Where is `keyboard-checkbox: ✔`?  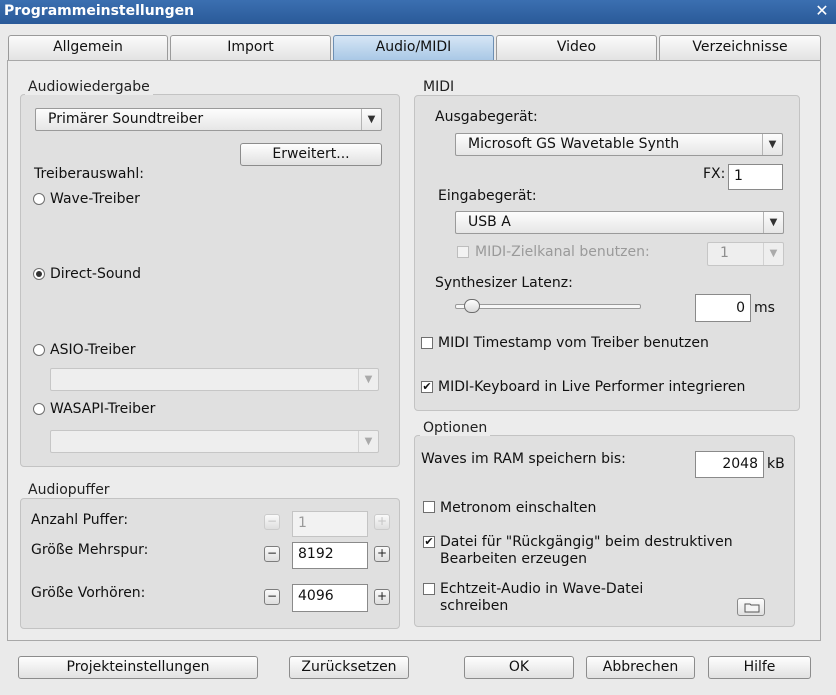
keyboard-checkbox: ✔ is located at coordinates (427, 387).